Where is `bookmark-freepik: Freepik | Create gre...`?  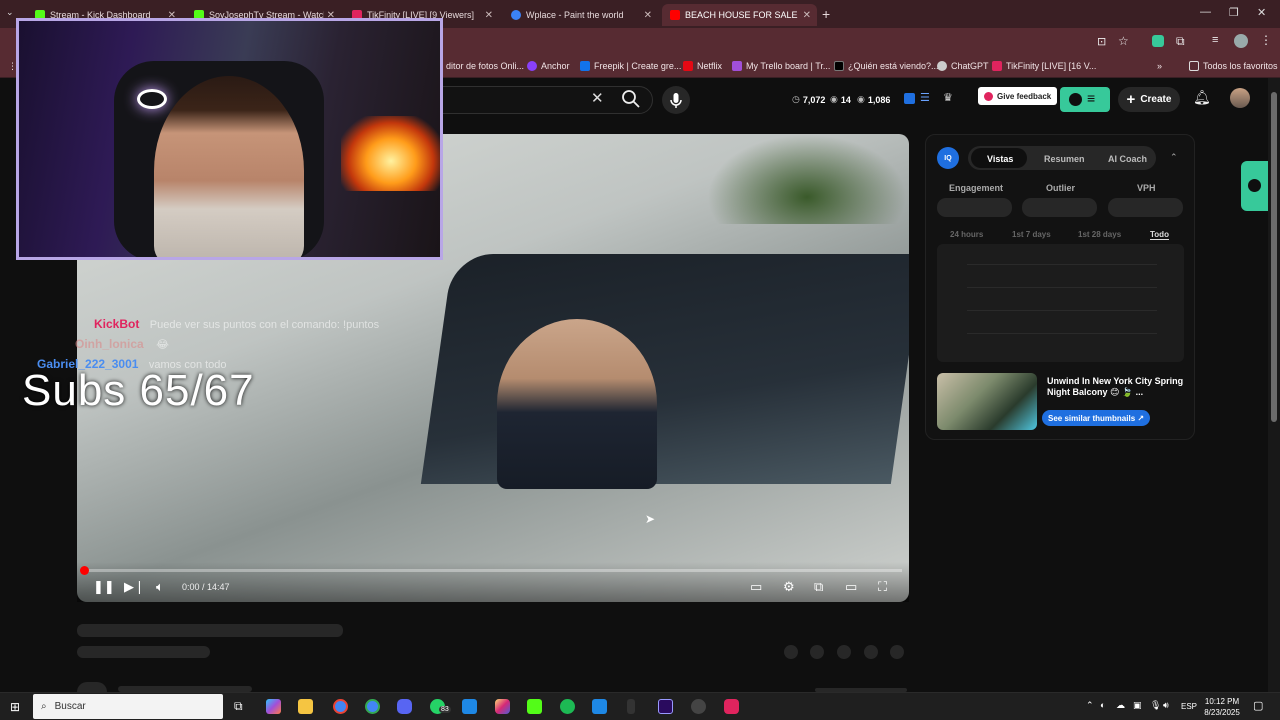
bookmark-freepik: Freepik | Create gre... is located at coordinates (630, 66).